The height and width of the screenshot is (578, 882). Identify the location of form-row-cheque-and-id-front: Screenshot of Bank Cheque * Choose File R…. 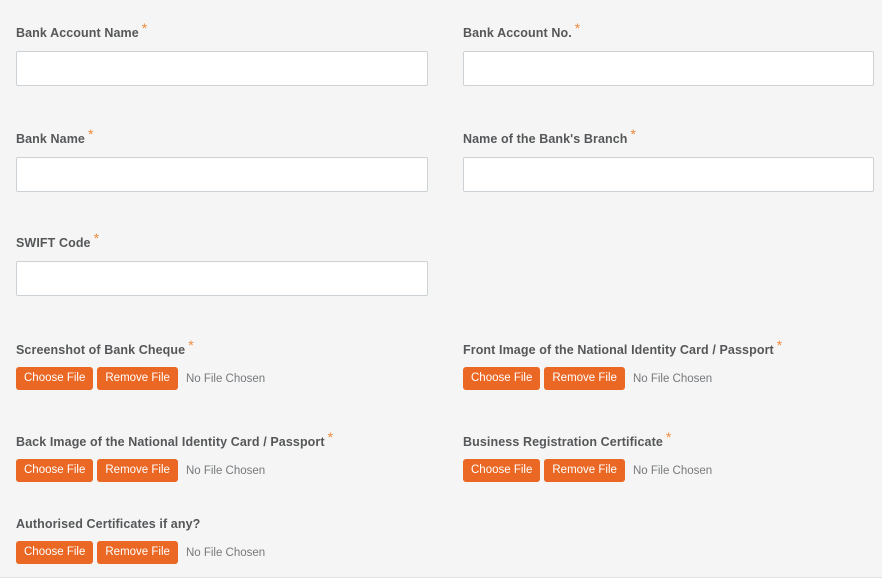
(441, 364).